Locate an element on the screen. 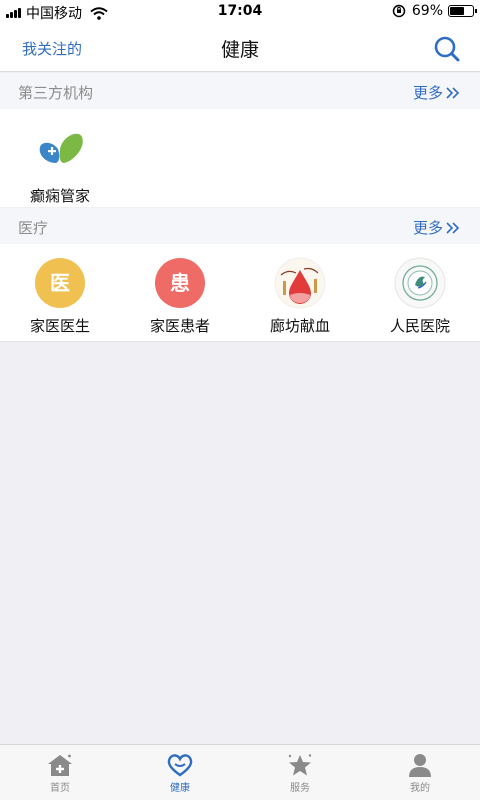 This screenshot has height=800, width=480. tab-label: 服务 is located at coordinates (300, 788).